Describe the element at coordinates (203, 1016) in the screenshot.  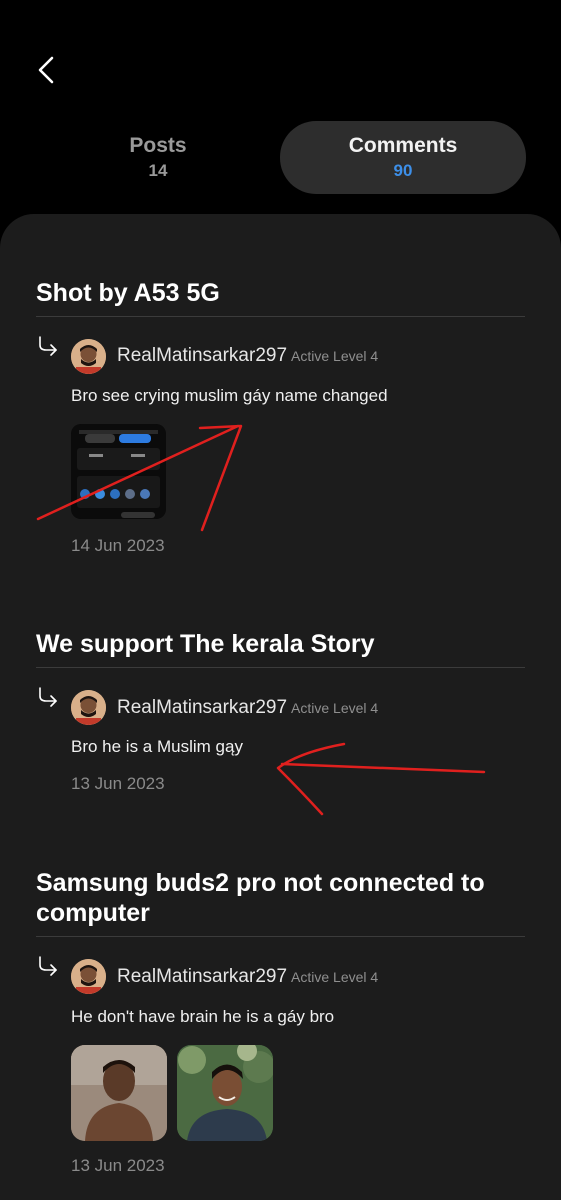
I see `comment-text: He don't have brain he is a gáy bro` at that location.